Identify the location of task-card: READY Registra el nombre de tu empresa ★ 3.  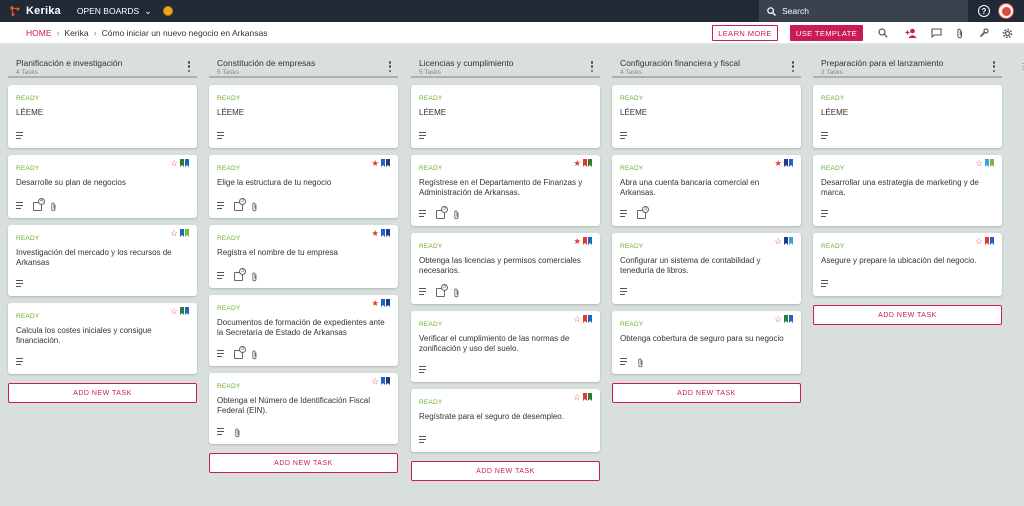
(303, 256).